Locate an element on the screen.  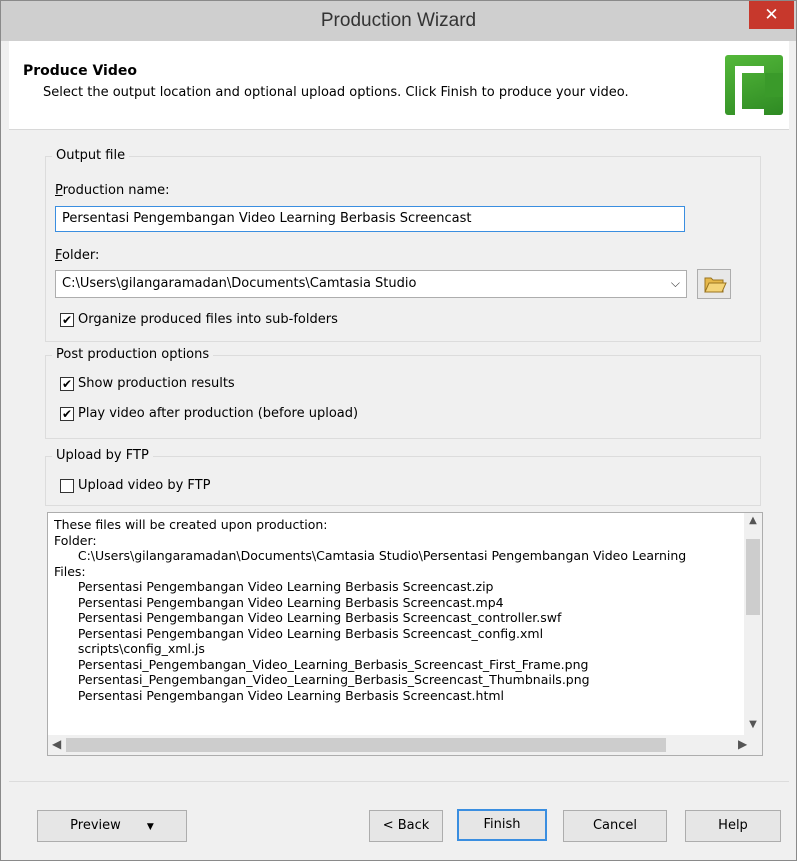
title-bar: Production Wizard ✕ is located at coordinates (398, 21).